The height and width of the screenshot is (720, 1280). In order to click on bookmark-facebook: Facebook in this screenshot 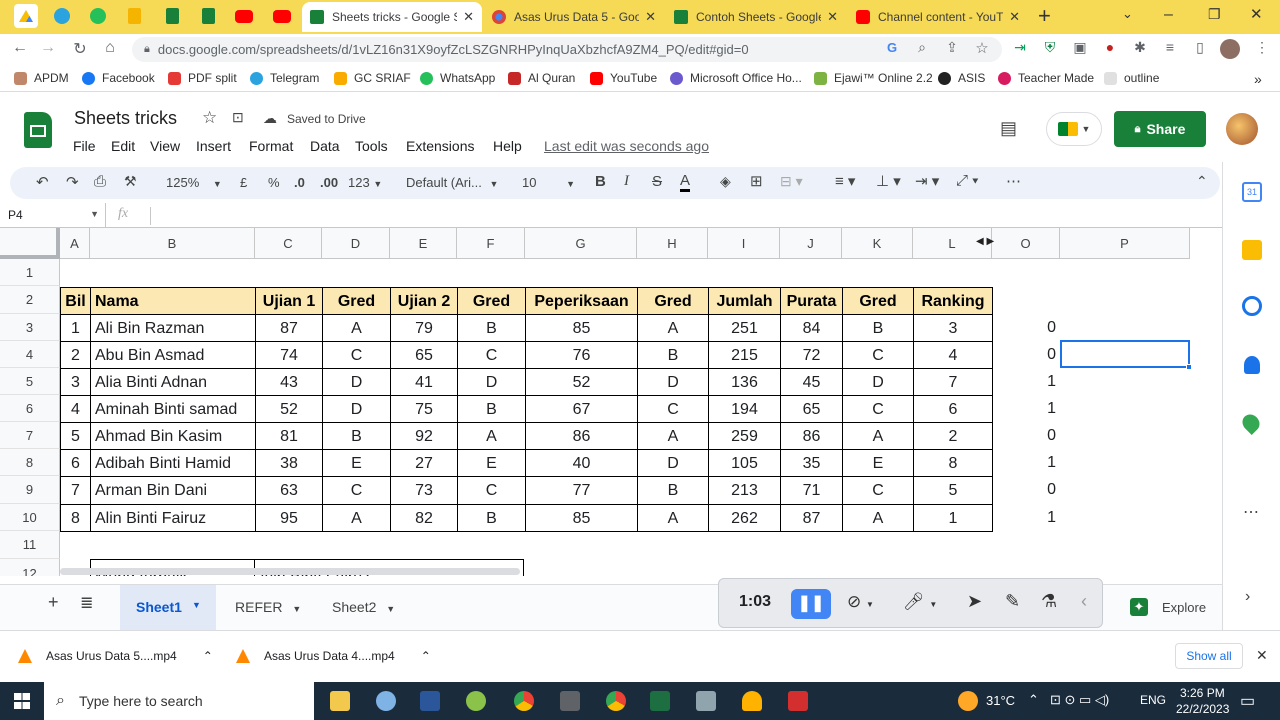, I will do `click(118, 78)`.